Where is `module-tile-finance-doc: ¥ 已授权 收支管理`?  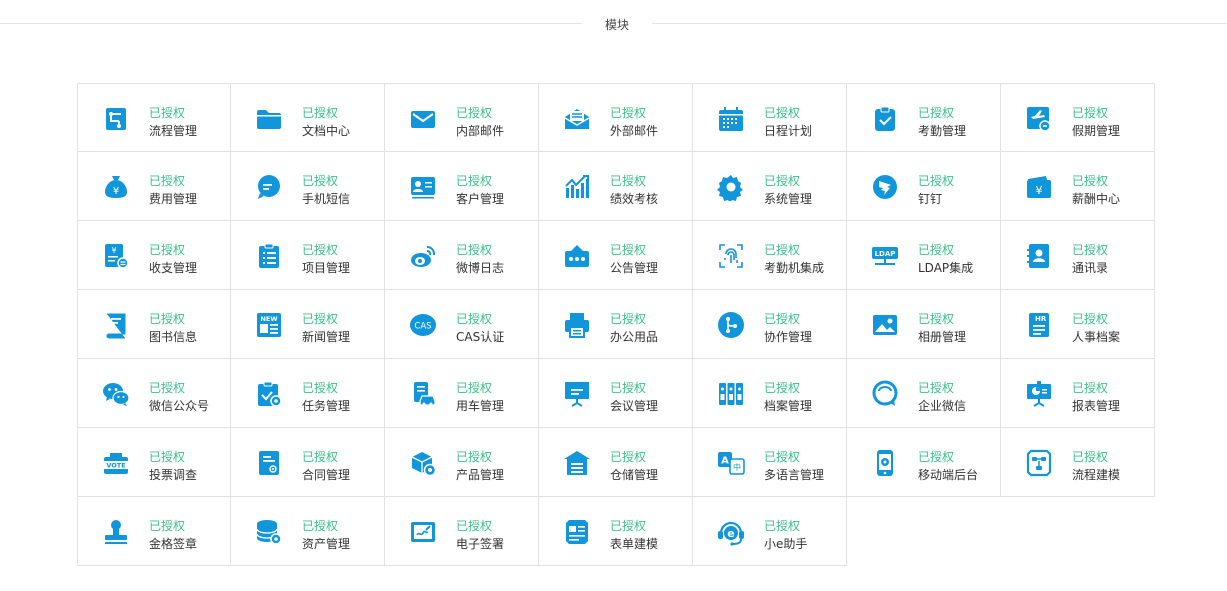
module-tile-finance-doc: ¥ 已授权 收支管理 is located at coordinates (154, 255).